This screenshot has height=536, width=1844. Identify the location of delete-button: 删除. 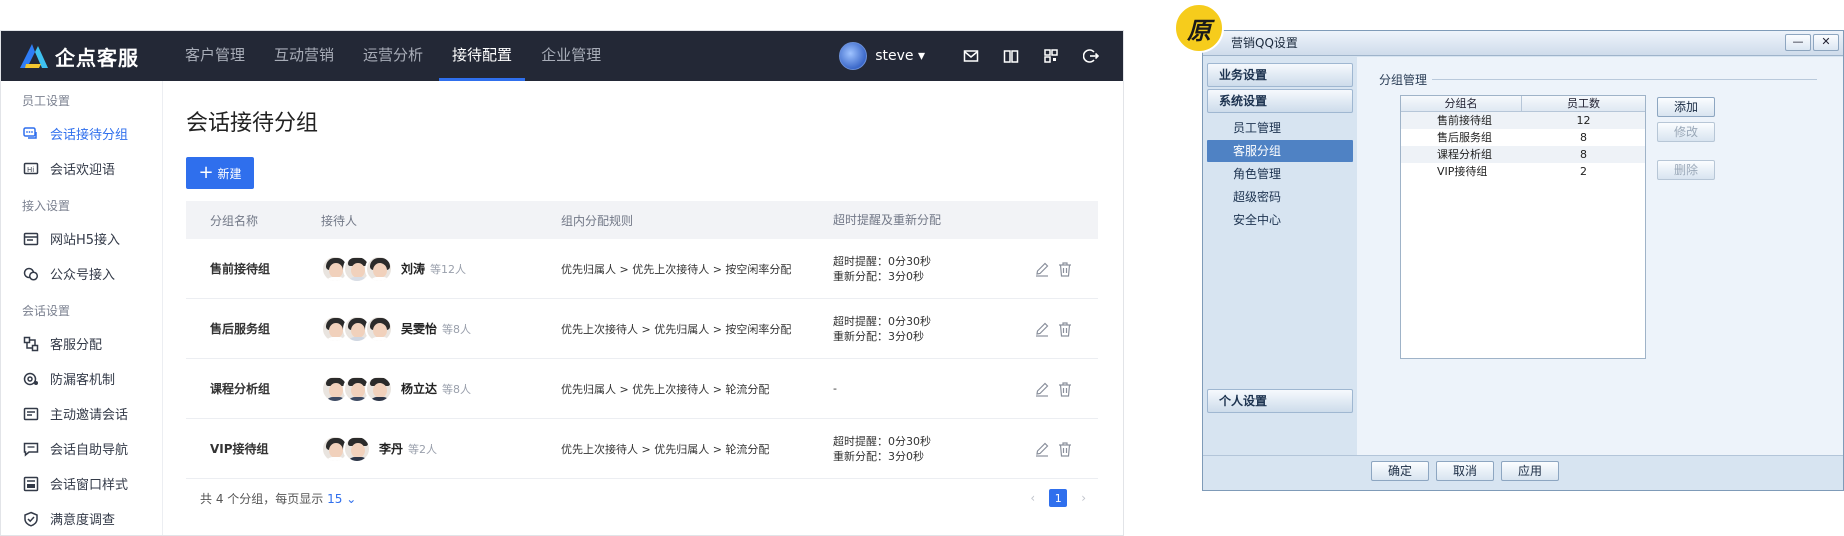
(1686, 170).